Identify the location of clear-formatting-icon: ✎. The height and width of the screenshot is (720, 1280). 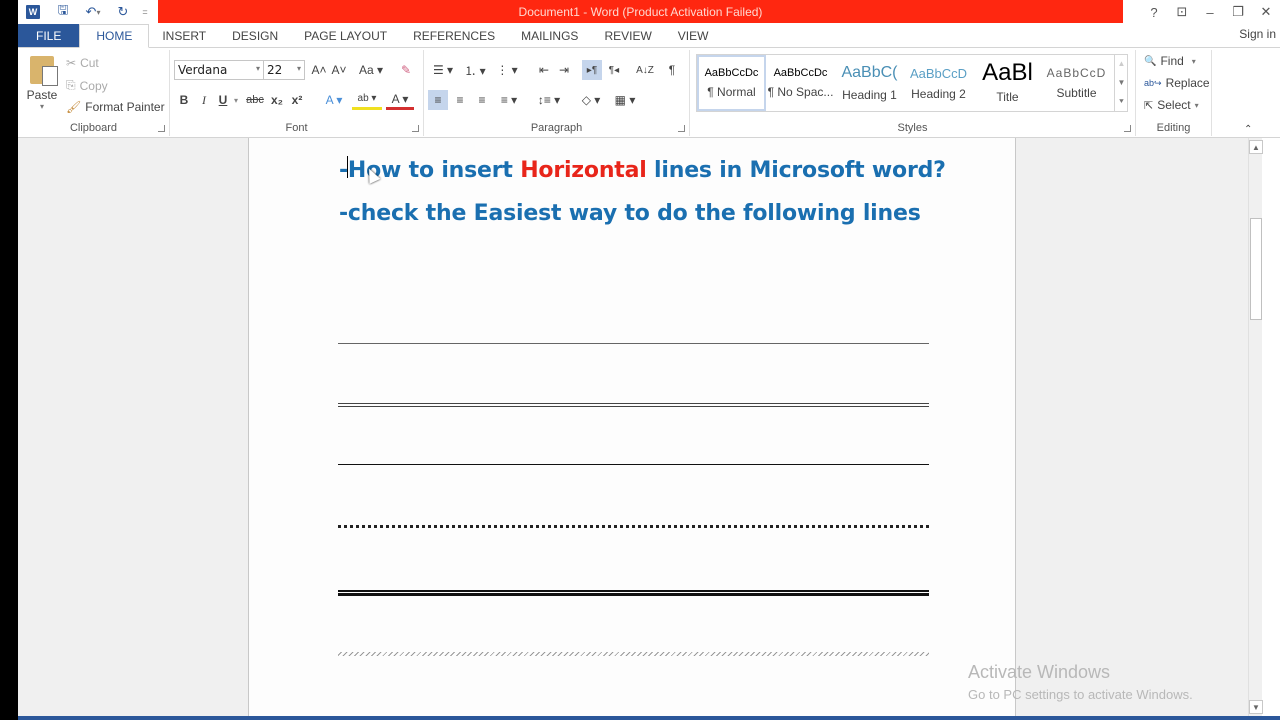
(406, 70).